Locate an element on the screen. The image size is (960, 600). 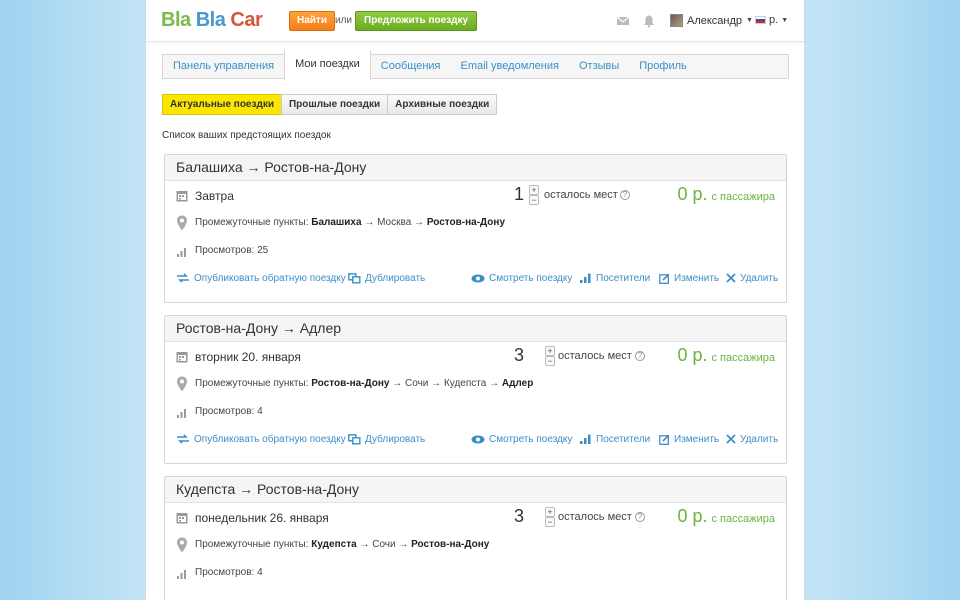
tab-profile: Профиль is located at coordinates (663, 66).